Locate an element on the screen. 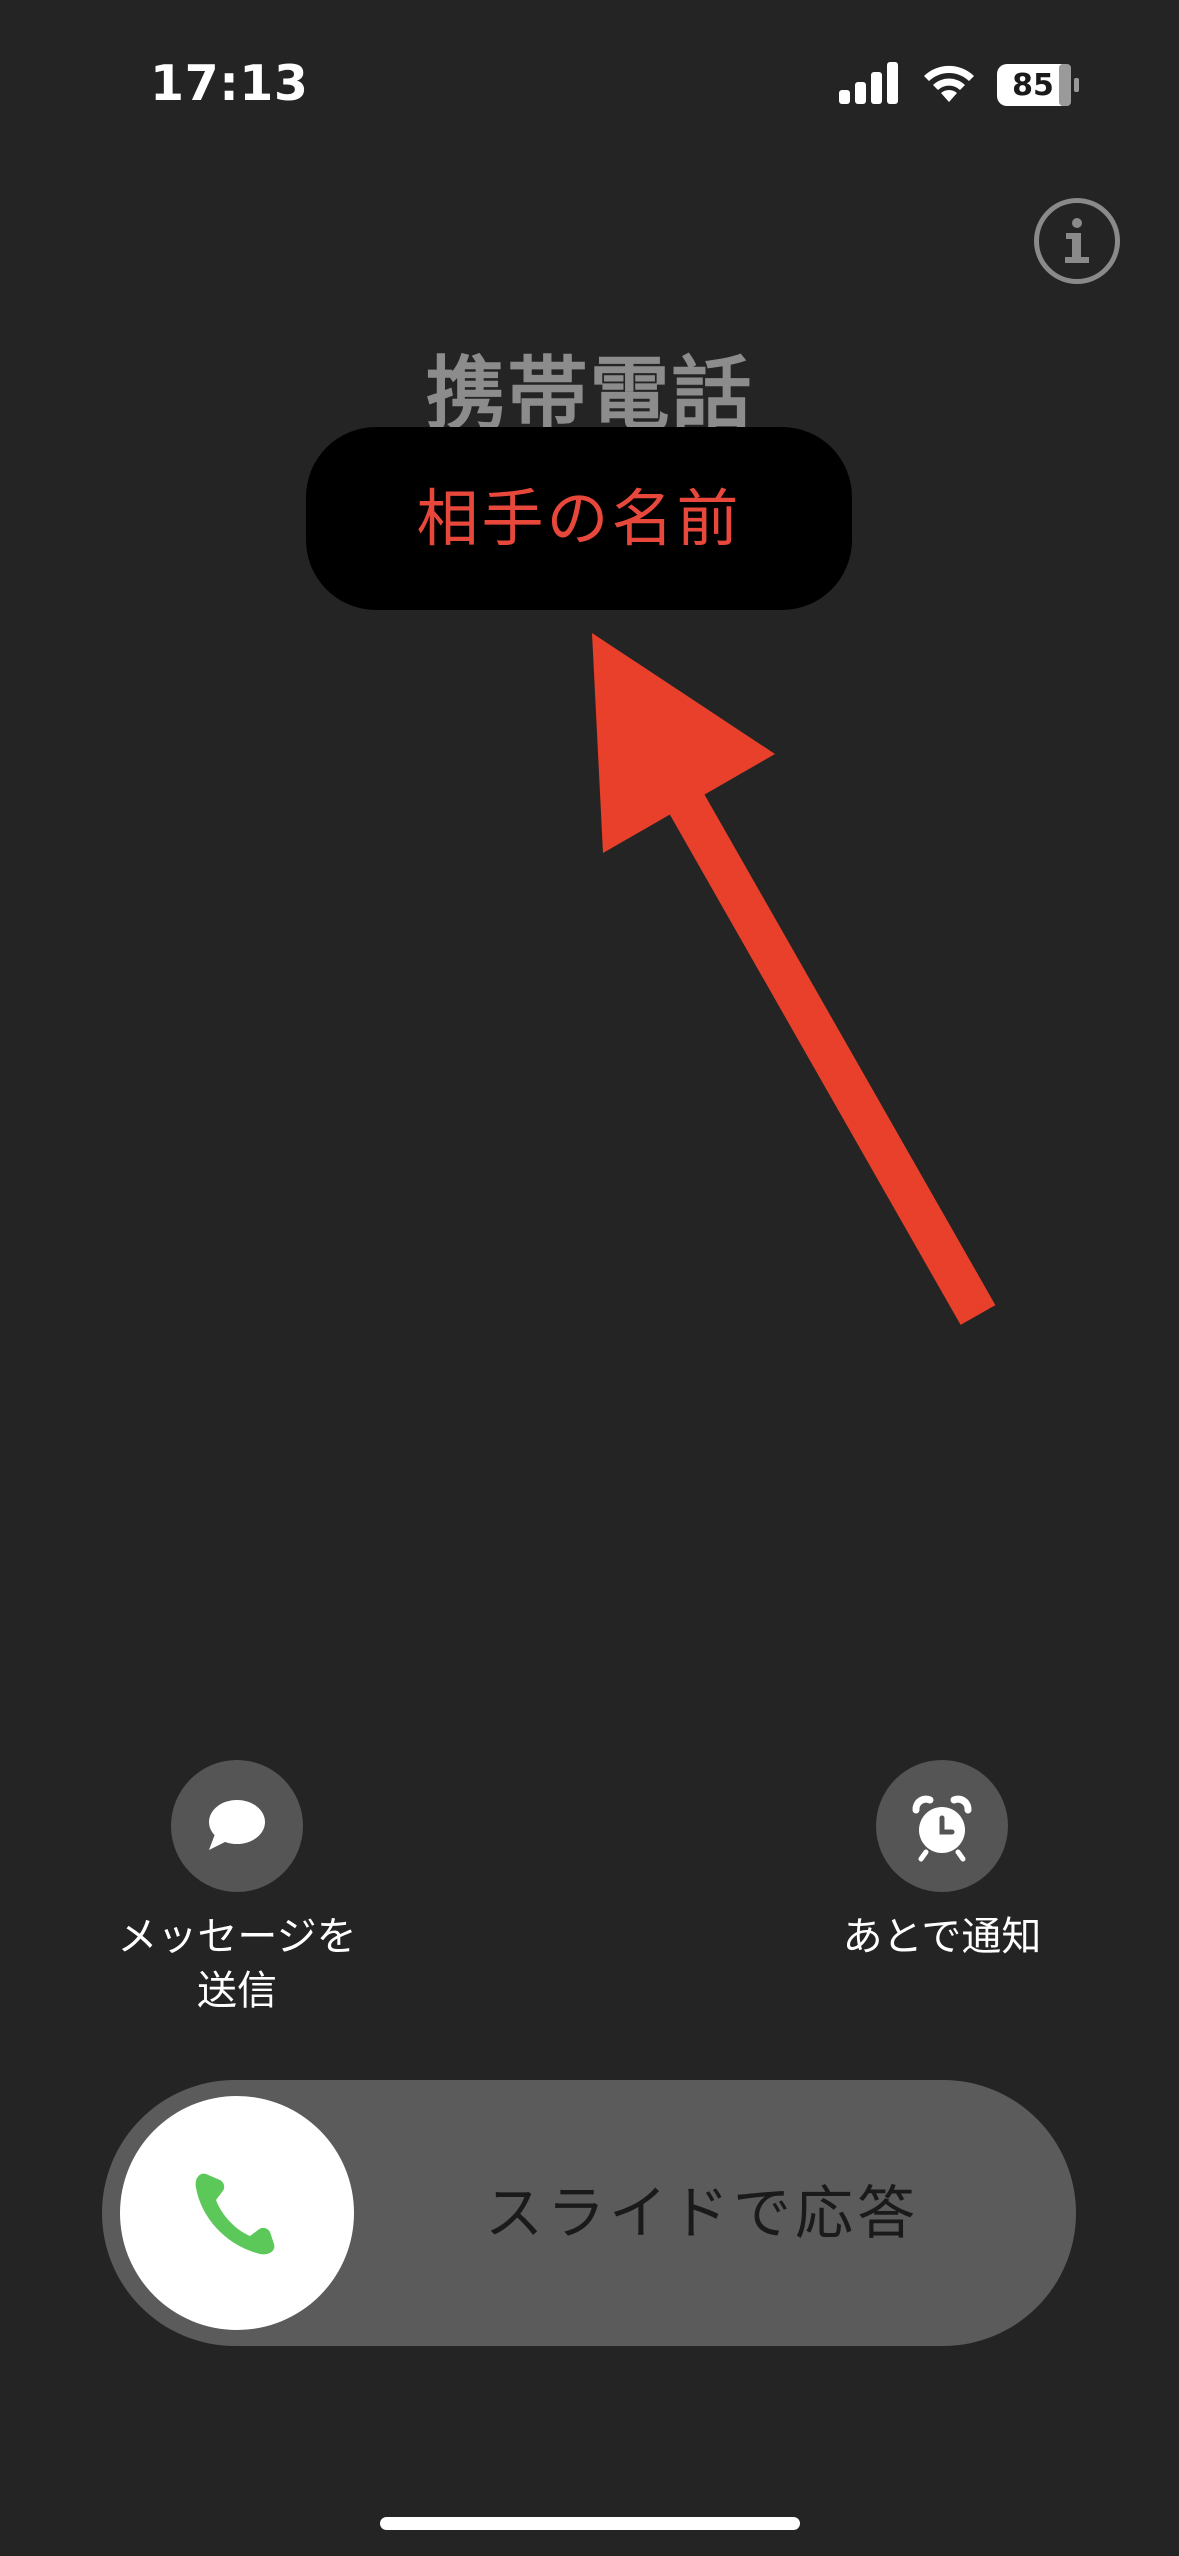 The width and height of the screenshot is (1179, 2556). status-icons: 85 is located at coordinates (959, 87).